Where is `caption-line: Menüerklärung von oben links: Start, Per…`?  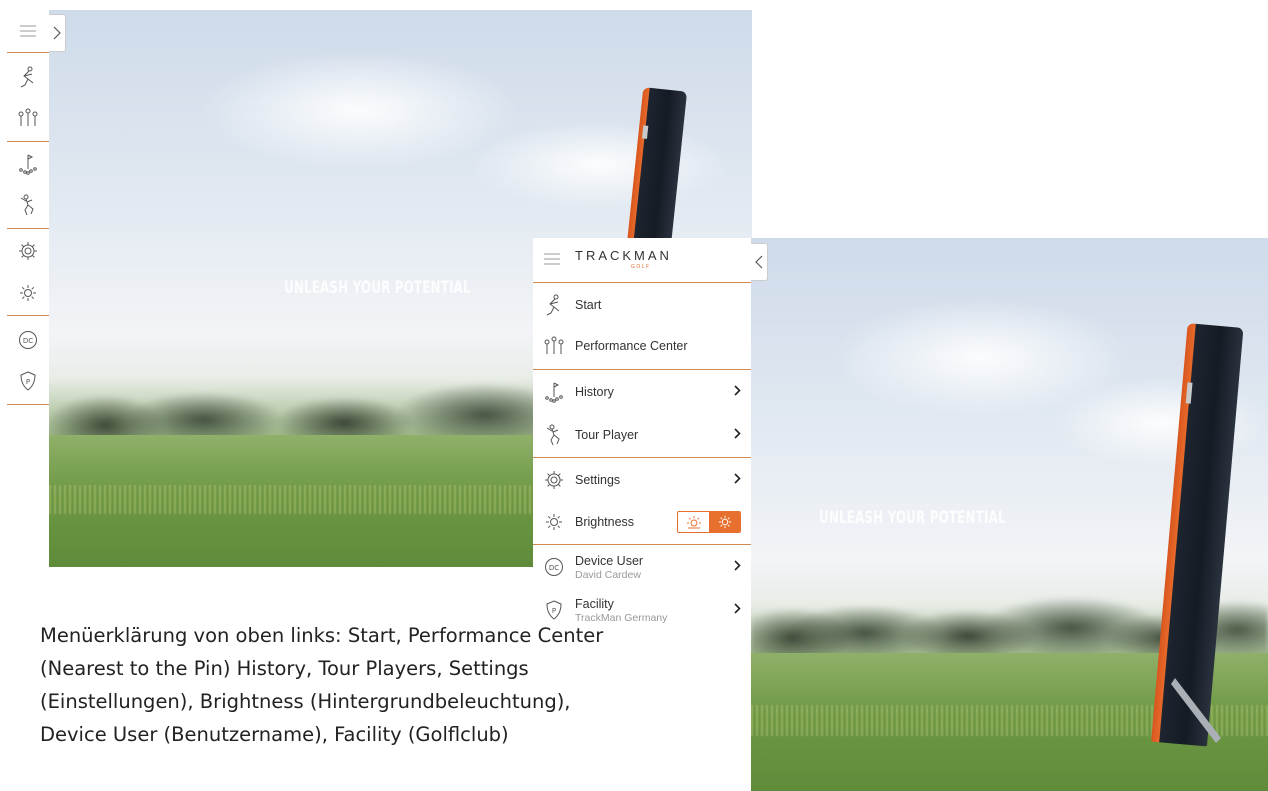 caption-line: Menüerklärung von oben links: Start, Per… is located at coordinates (322, 635).